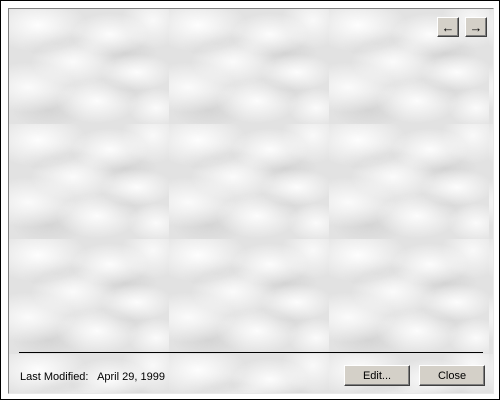 The image size is (500, 400). What do you see at coordinates (54, 377) in the screenshot?
I see `last-modified-label: Last Modified:` at bounding box center [54, 377].